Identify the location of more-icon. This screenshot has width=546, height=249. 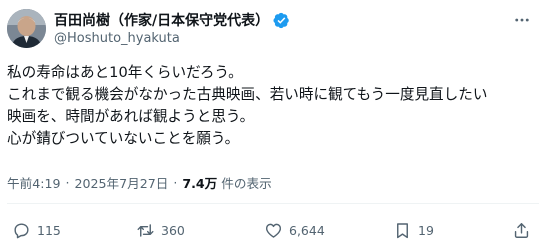
(522, 20).